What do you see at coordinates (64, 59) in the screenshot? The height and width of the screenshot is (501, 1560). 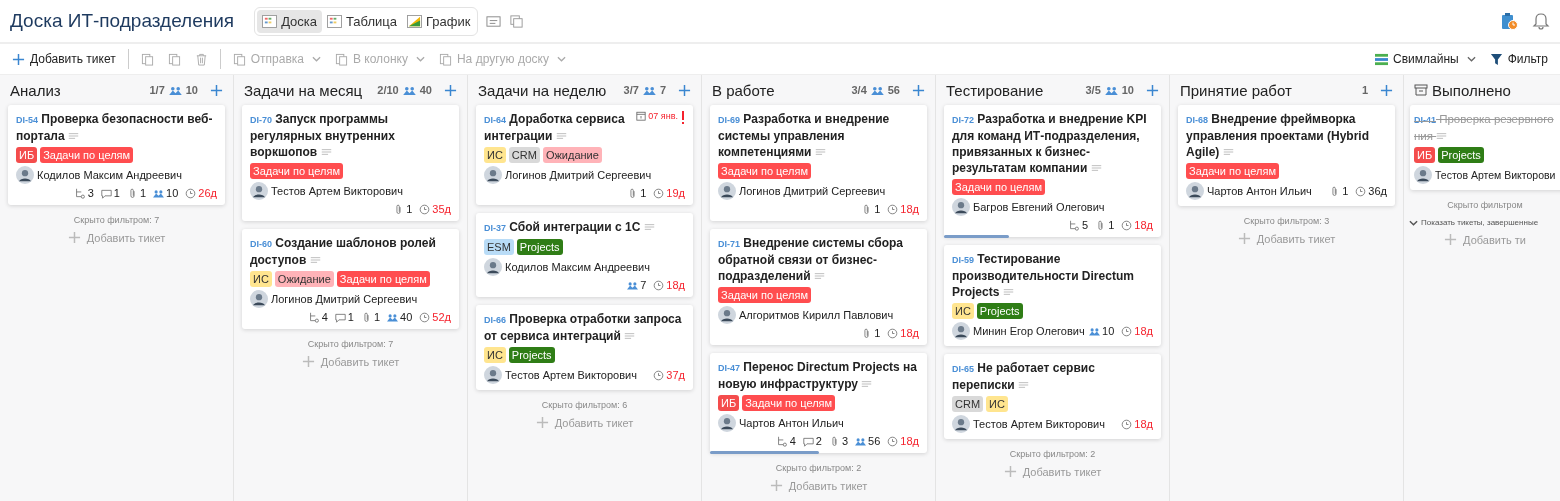 I see `add-ticket-button: Добавить тикет` at bounding box center [64, 59].